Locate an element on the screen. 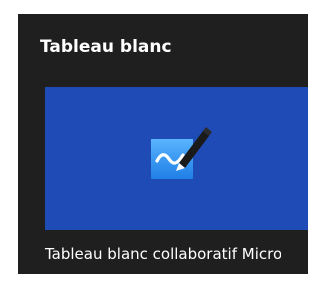 Image resolution: width=320 pixels, height=290 pixels. whiteboard-pen-icon is located at coordinates (181, 153).